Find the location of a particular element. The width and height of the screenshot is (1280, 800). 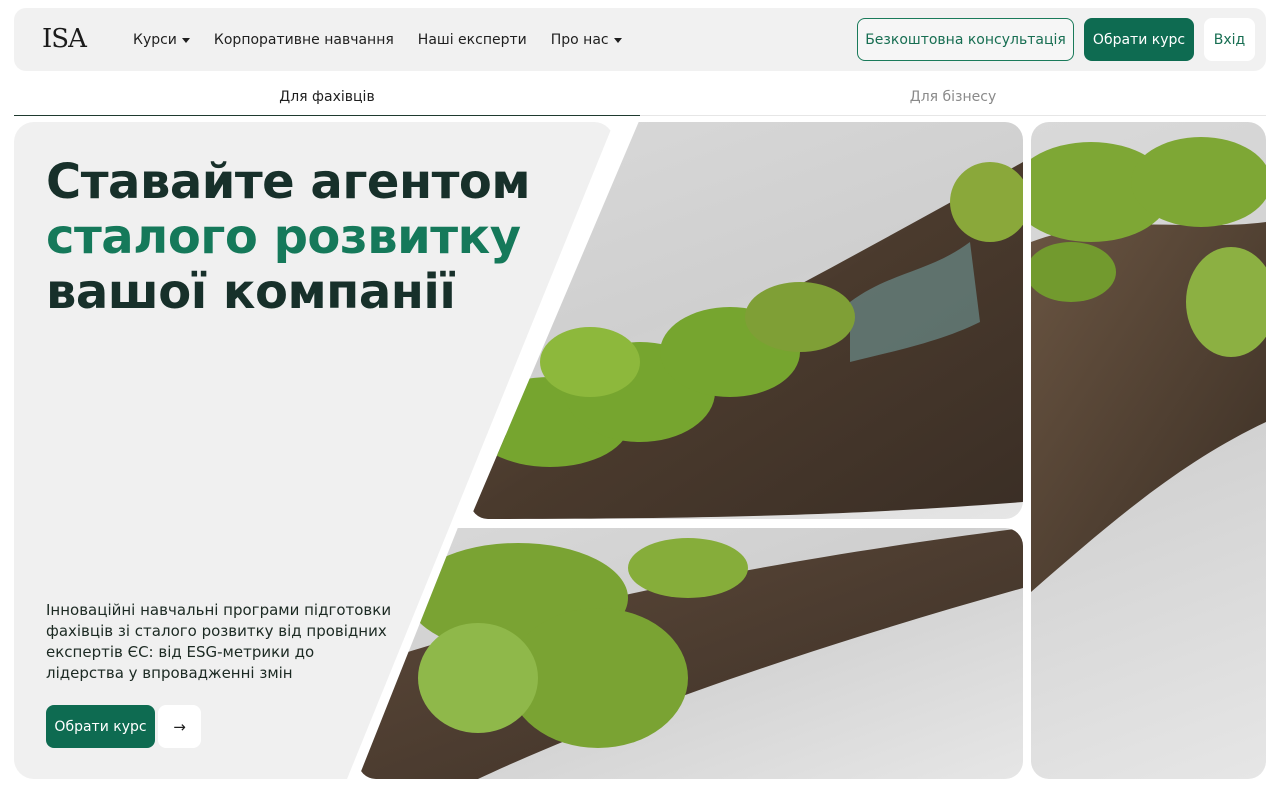

hero-choose-course-button: Обрати курс is located at coordinates (100, 726).